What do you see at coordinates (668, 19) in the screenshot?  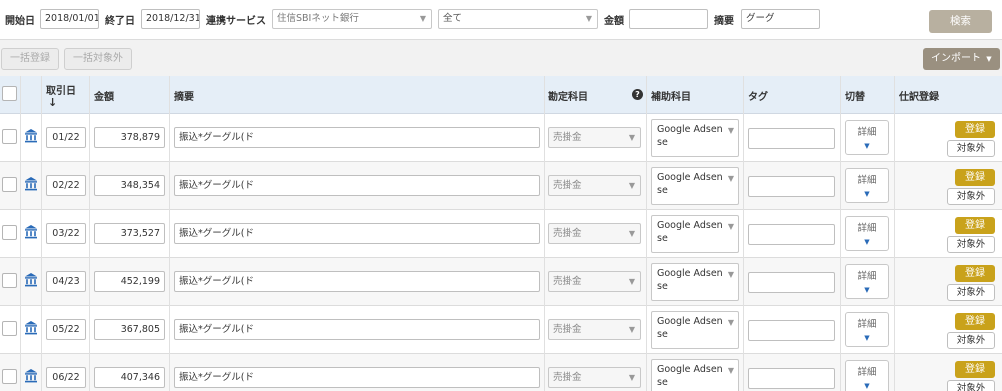 I see `amount-input` at bounding box center [668, 19].